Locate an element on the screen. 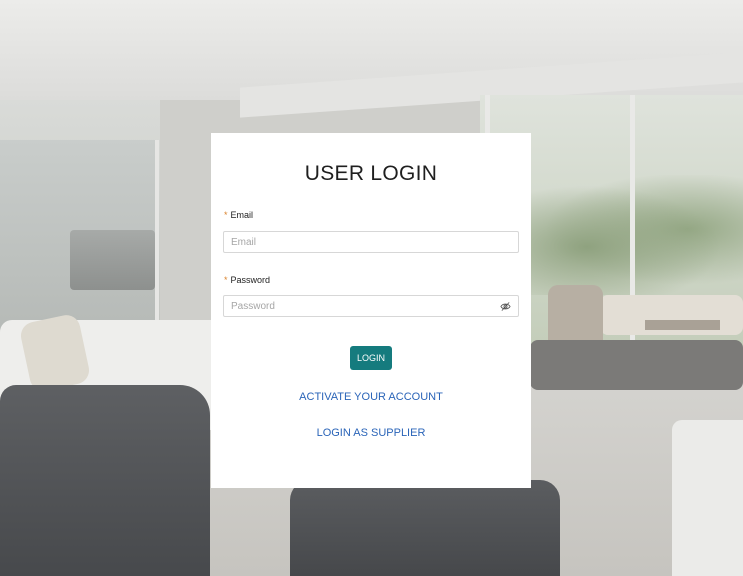 The width and height of the screenshot is (743, 576). password-field is located at coordinates (357, 306).